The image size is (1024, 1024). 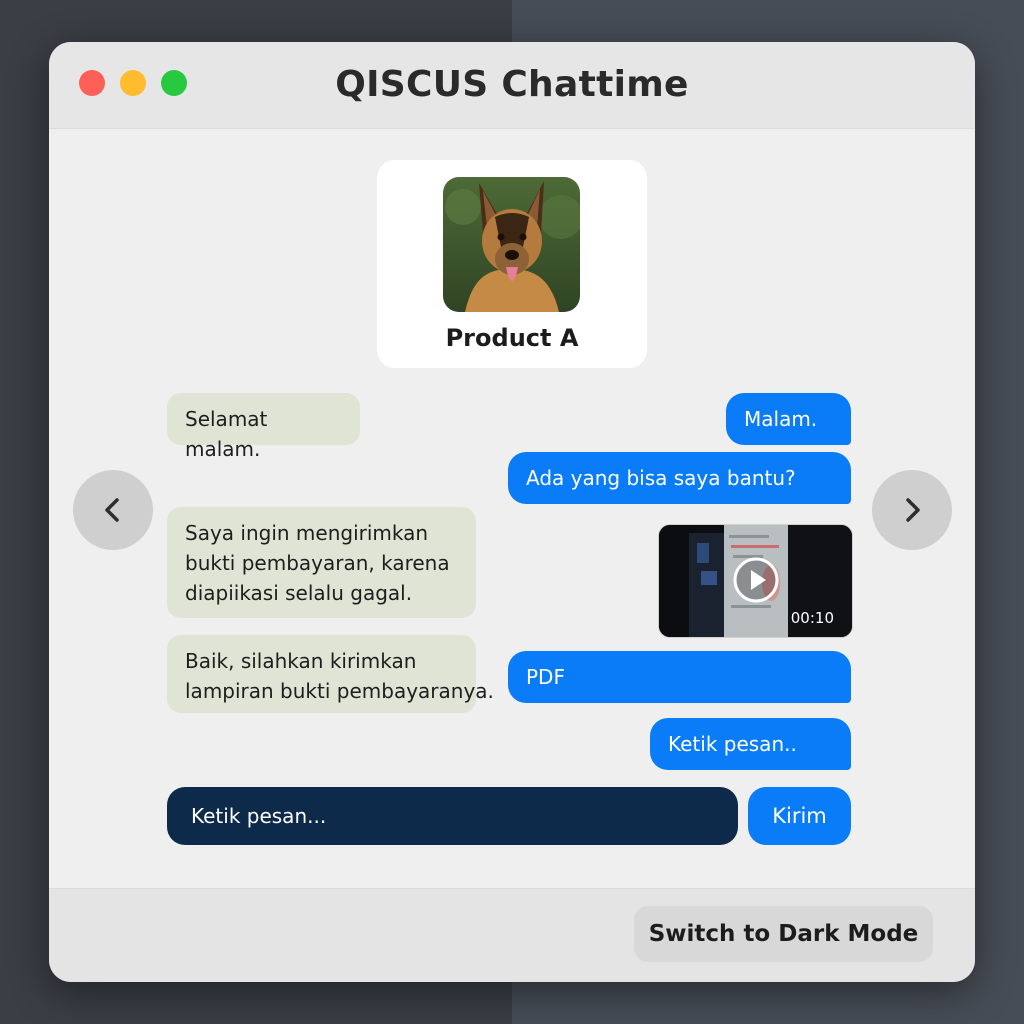 I want to click on title-bar: QISCUS Chattime, so click(x=512, y=85).